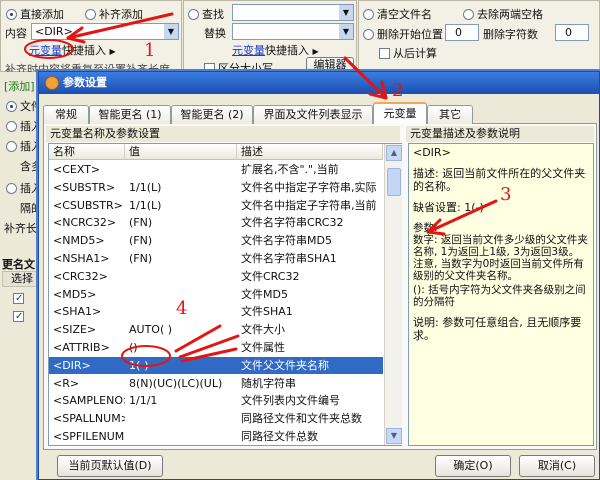 Image resolution: width=600 pixels, height=480 pixels. Describe the element at coordinates (146, 356) in the screenshot. I see `circle-dir-value` at that location.